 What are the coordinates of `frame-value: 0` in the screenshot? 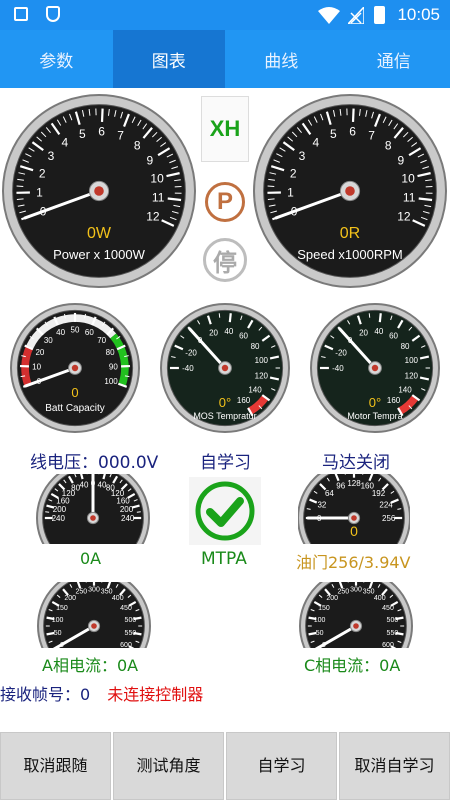 It's located at (85, 694).